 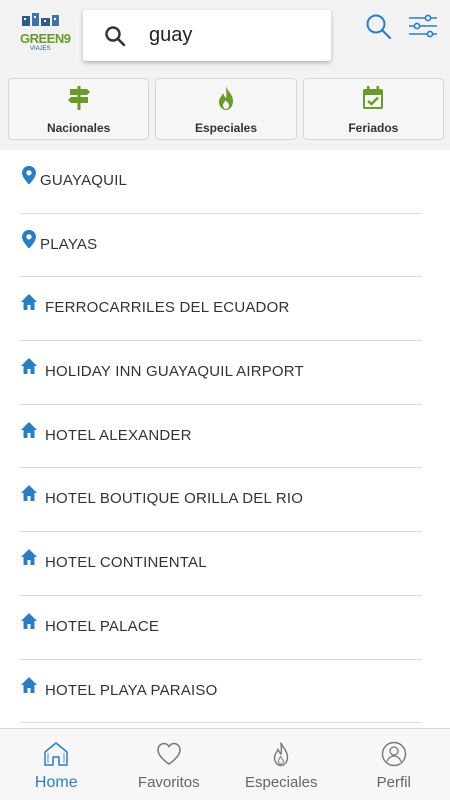 I want to click on category-label: Feriados, so click(x=373, y=128).